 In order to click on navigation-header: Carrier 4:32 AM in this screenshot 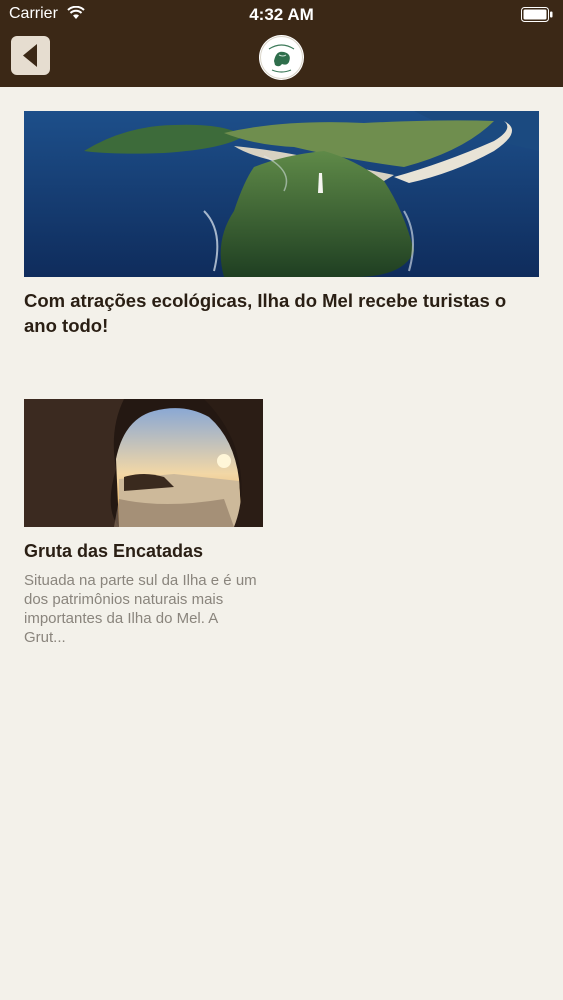, I will do `click(281, 43)`.